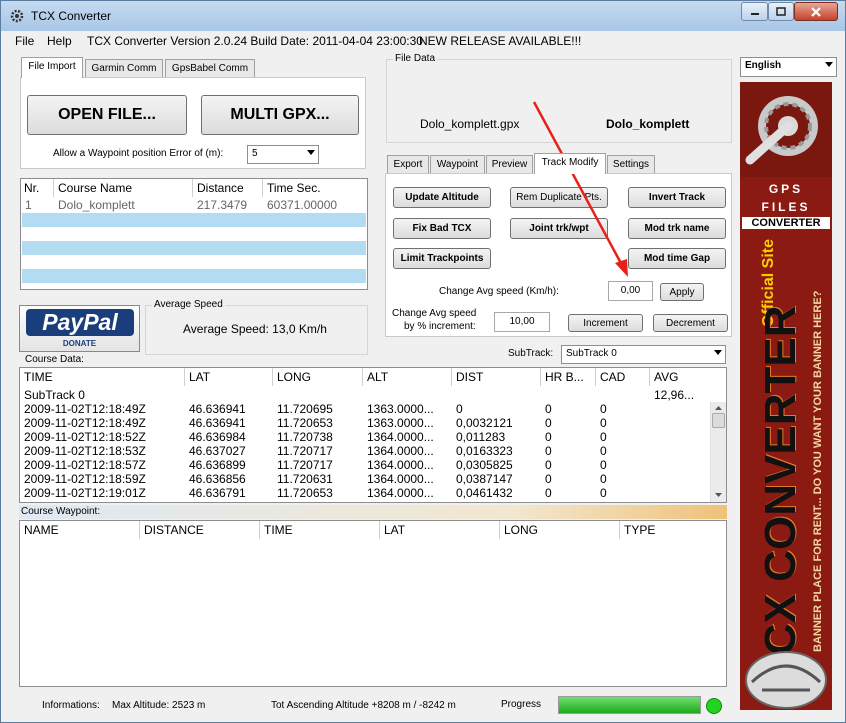  I want to click on cell-distance: 217.3479, so click(222, 205).